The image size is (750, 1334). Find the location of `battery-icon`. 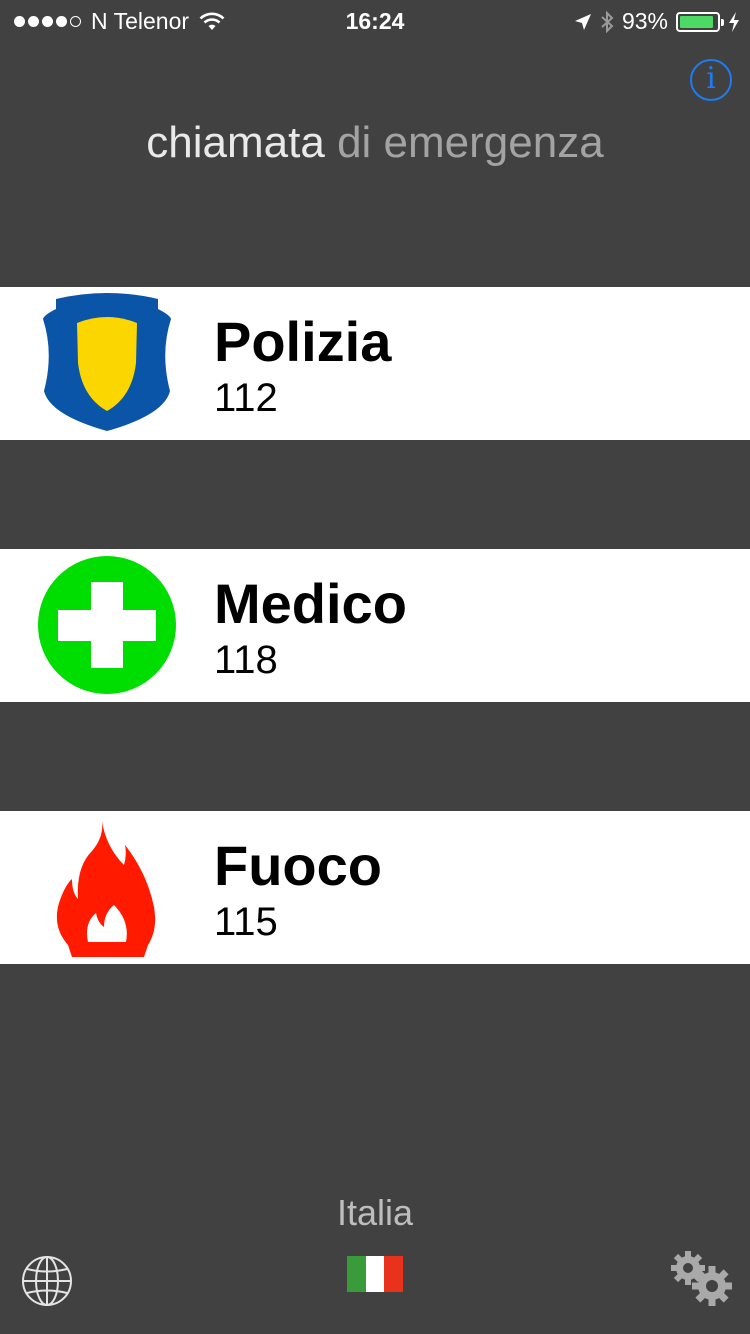

battery-icon is located at coordinates (700, 21).